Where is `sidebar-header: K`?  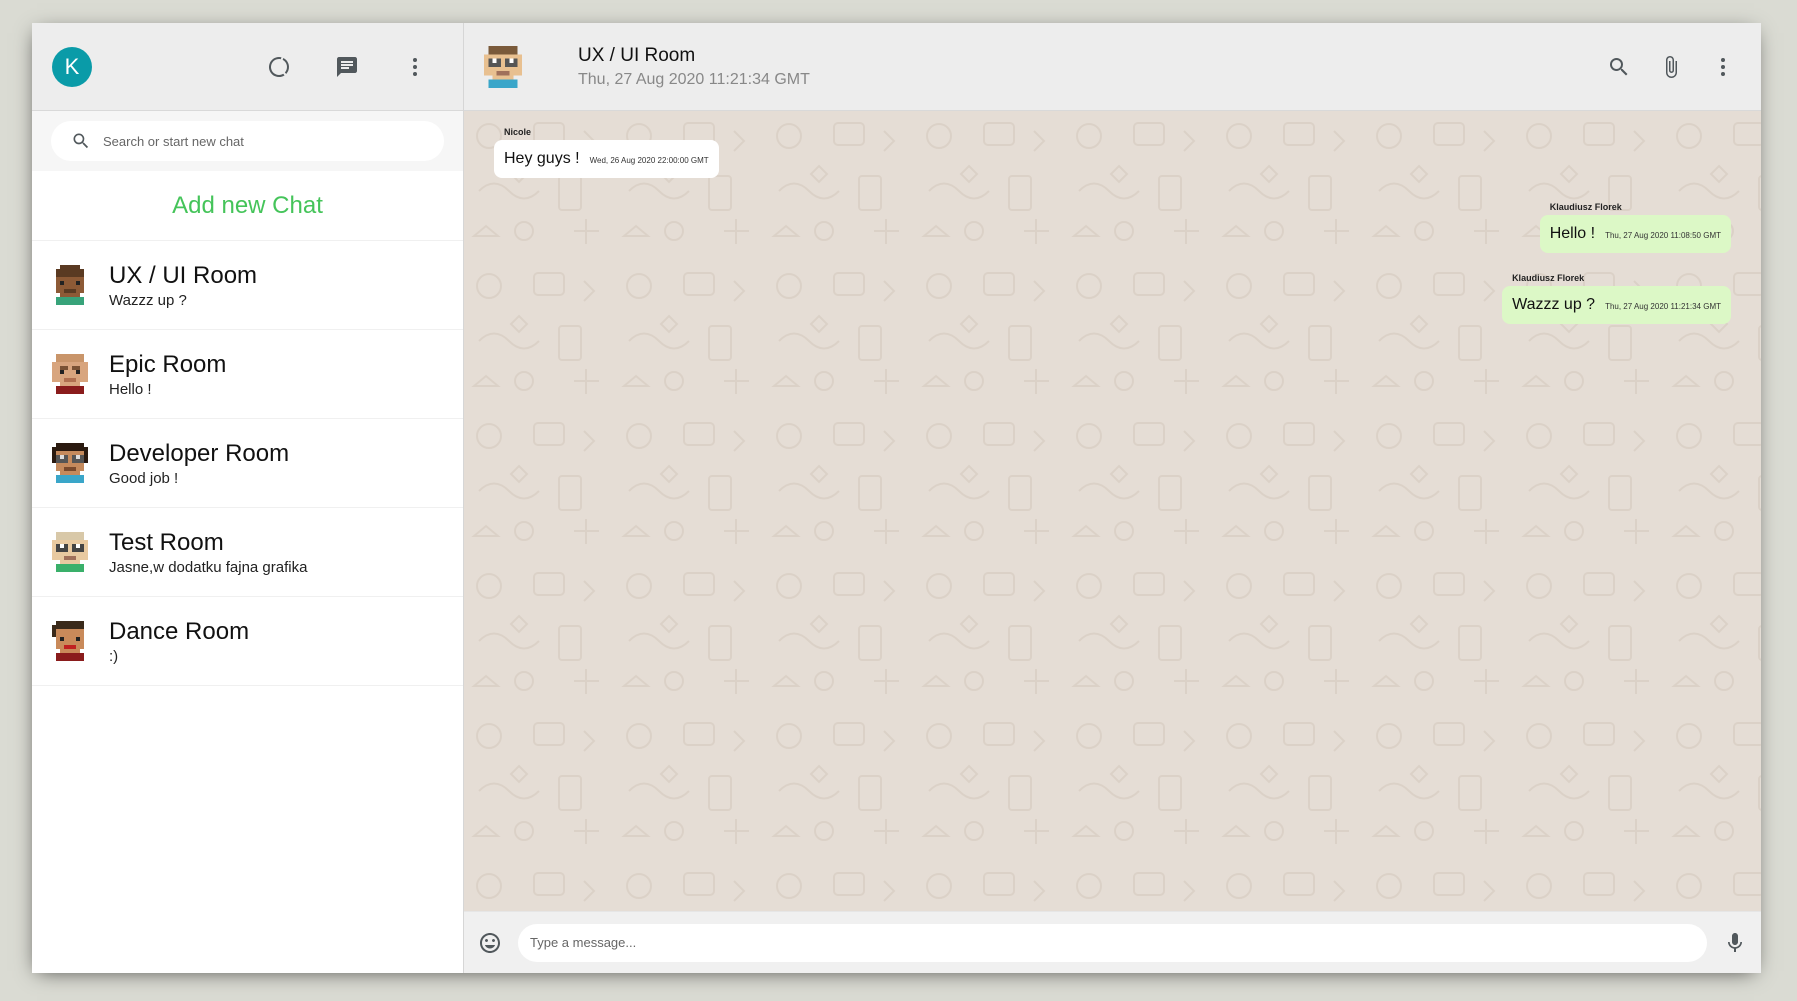 sidebar-header: K is located at coordinates (247, 67).